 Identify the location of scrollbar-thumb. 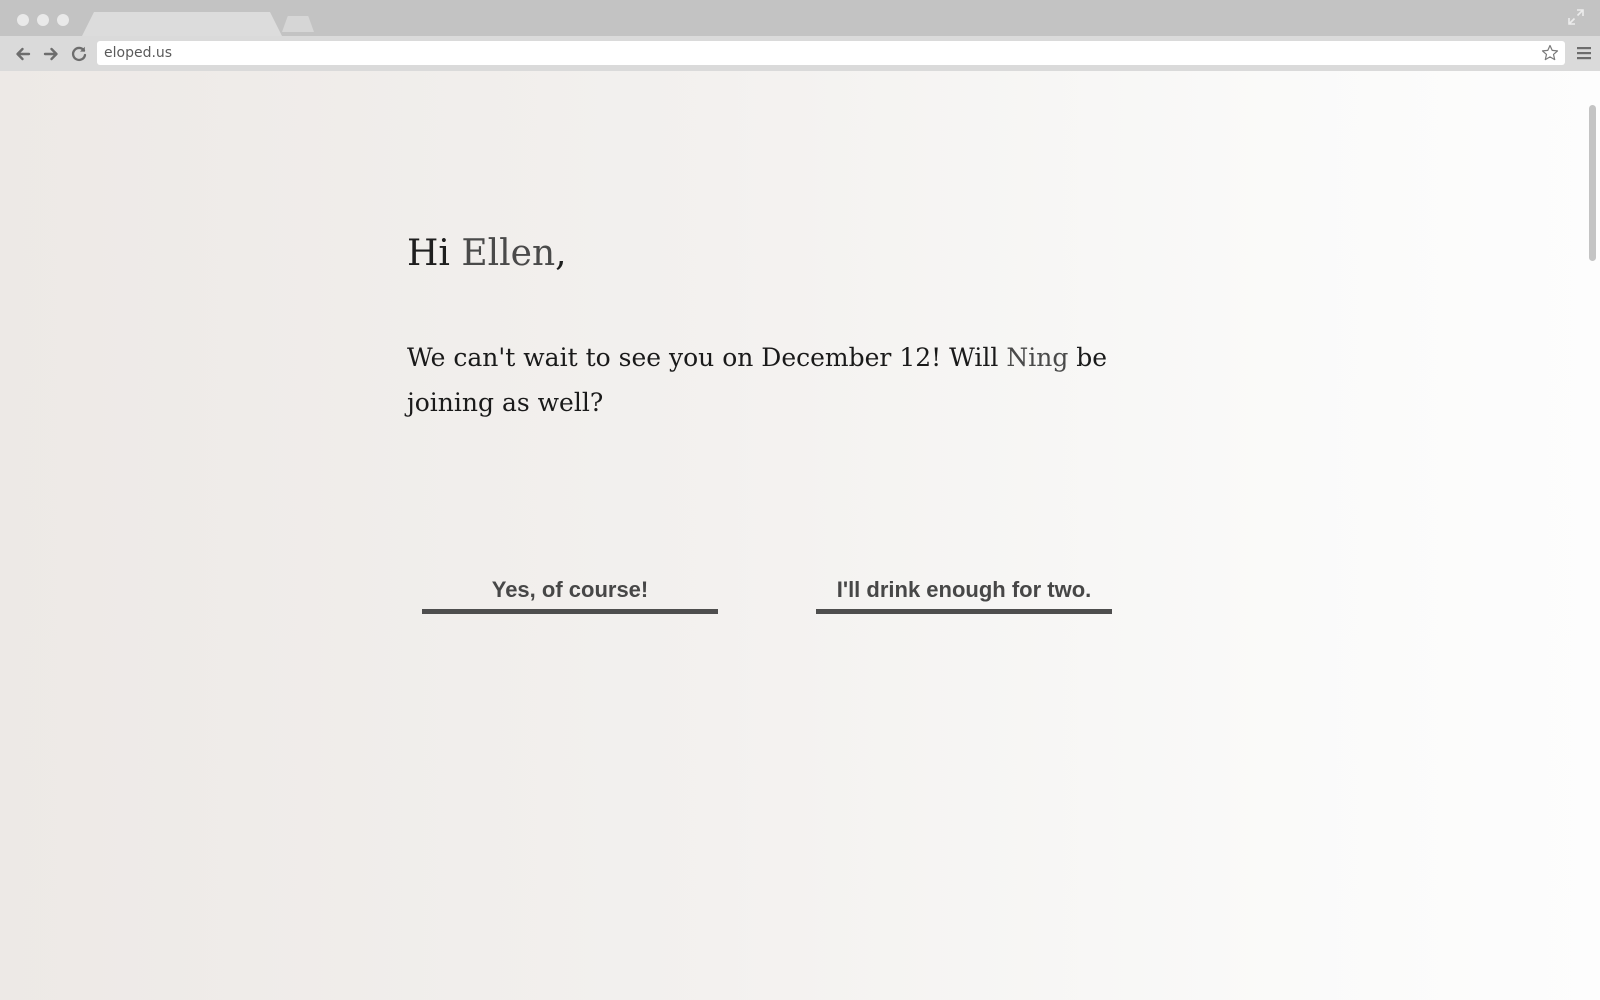
(1592, 183).